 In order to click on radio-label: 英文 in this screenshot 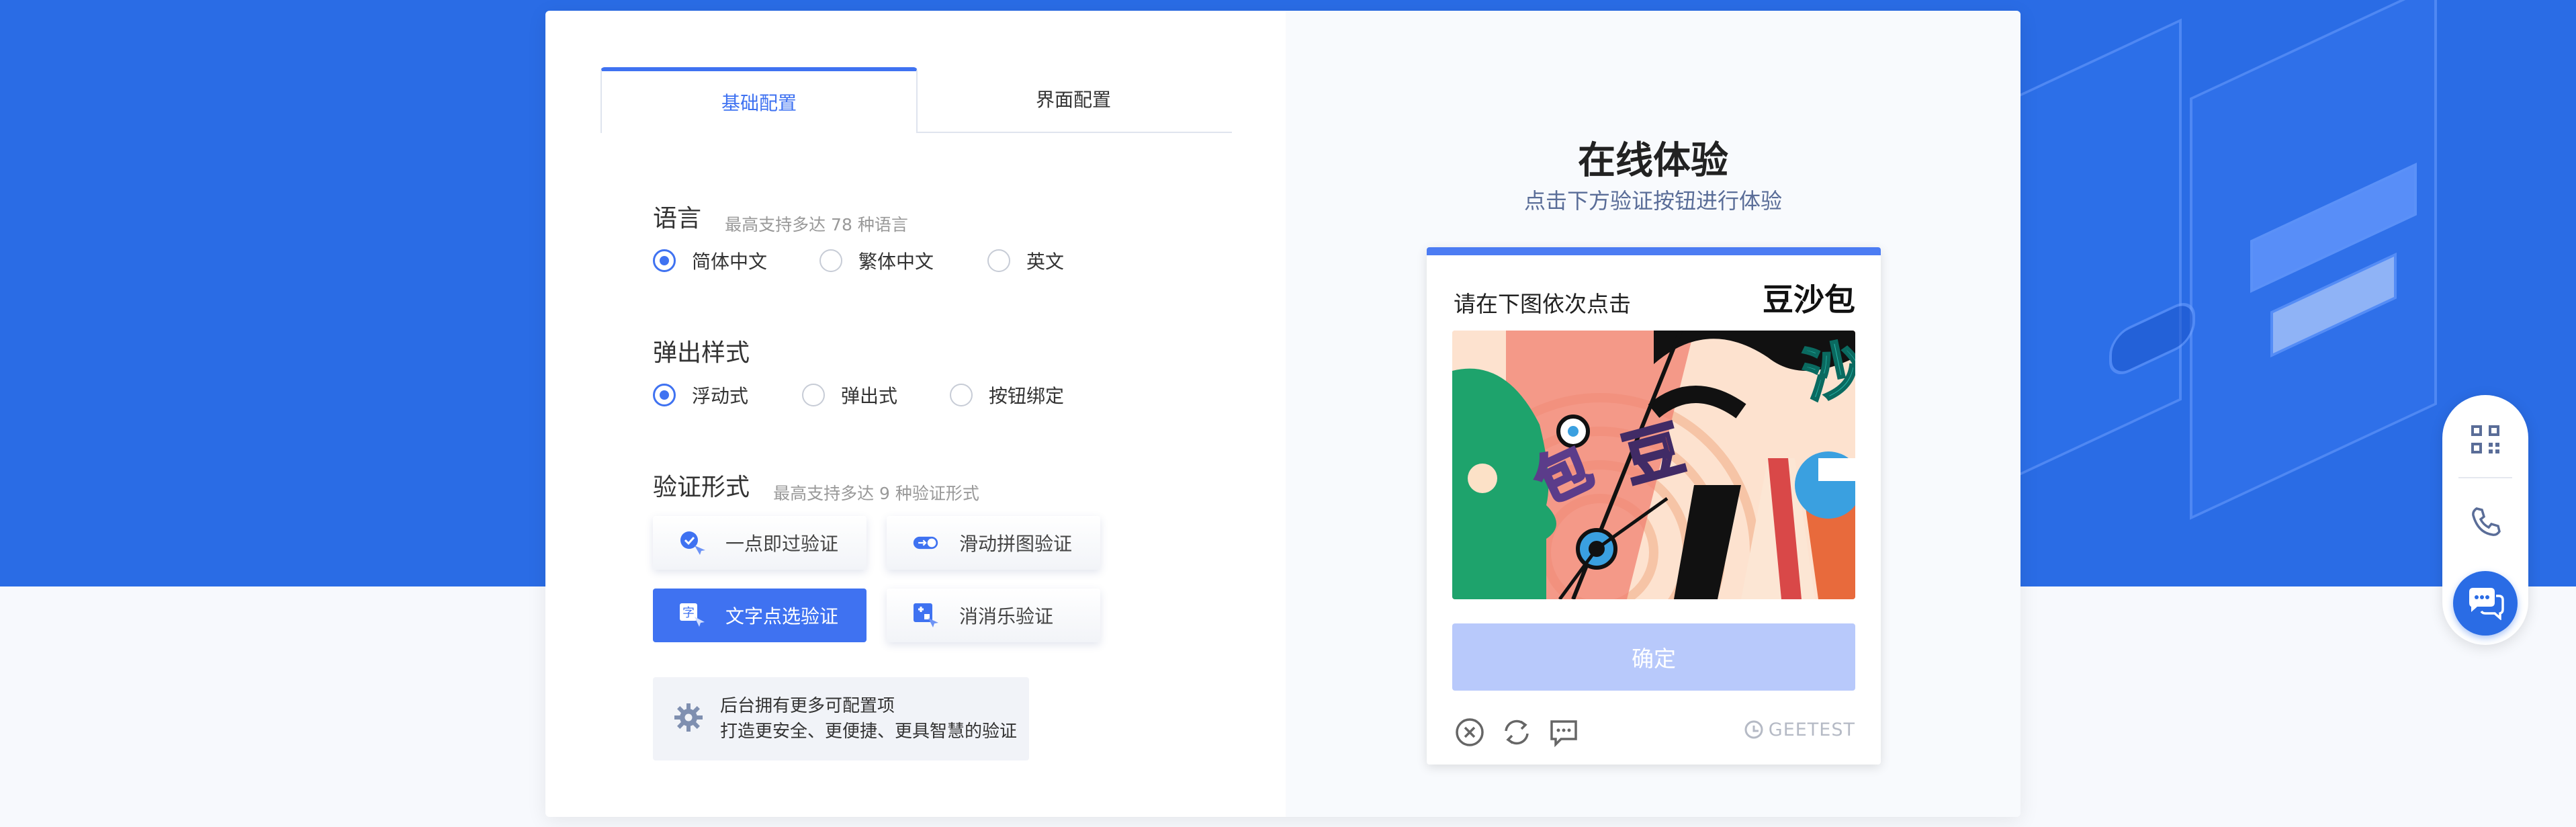, I will do `click(1045, 262)`.